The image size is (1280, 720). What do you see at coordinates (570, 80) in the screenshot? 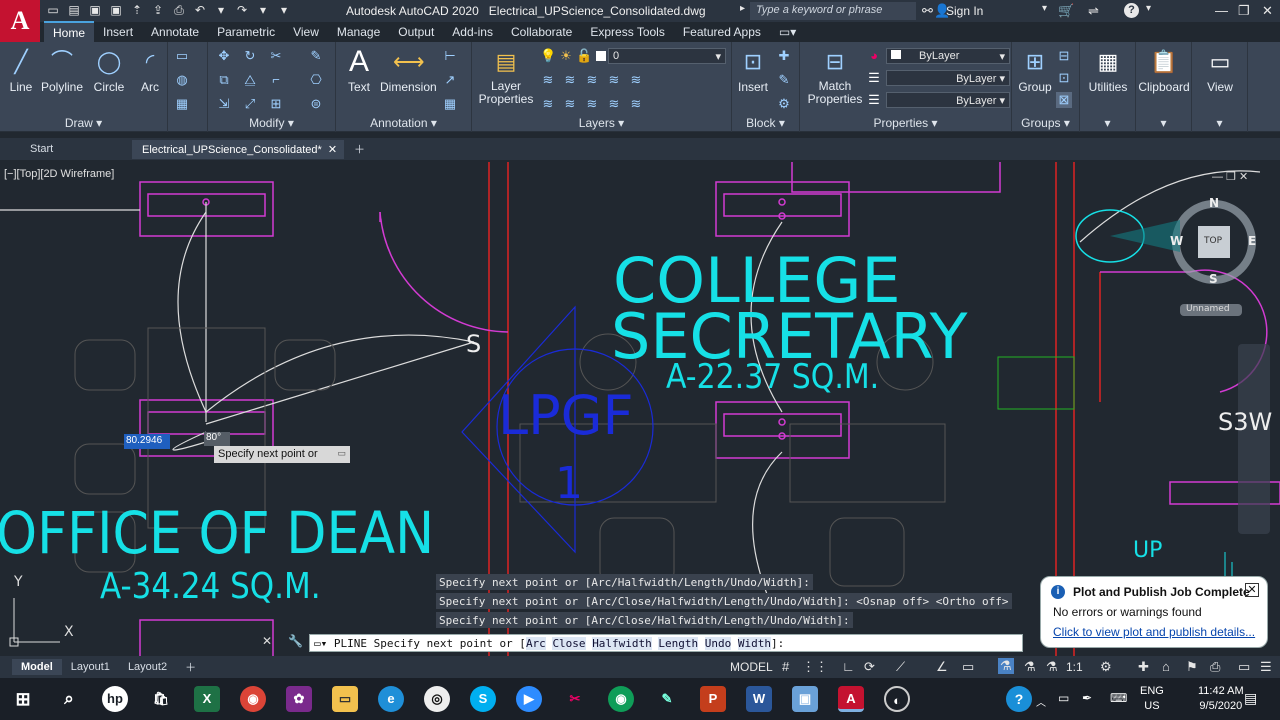
I see `layer-iso-icon: ≋` at bounding box center [570, 80].